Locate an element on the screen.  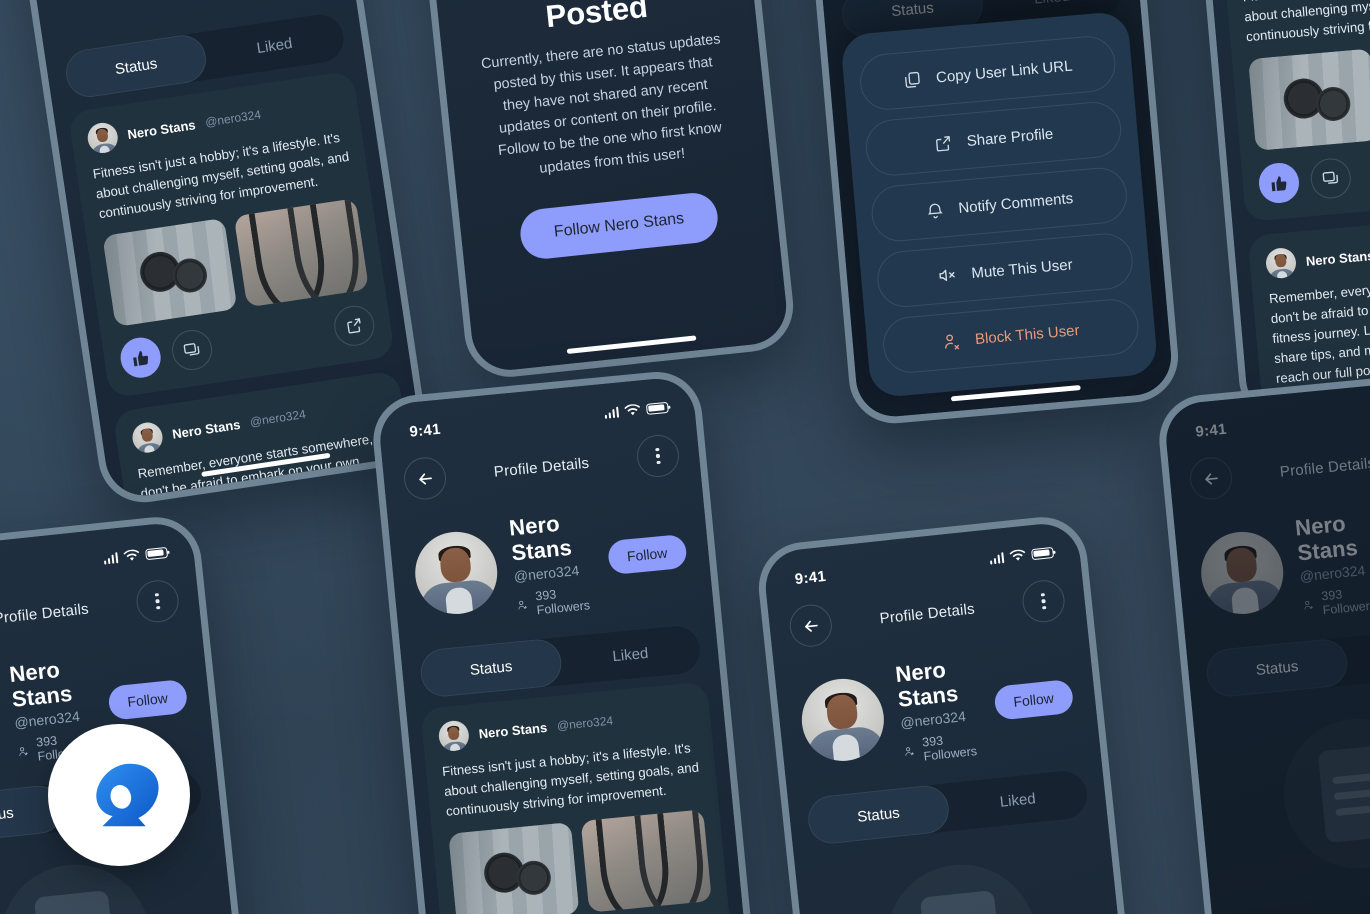
mute-speaker-icon is located at coordinates (947, 275).